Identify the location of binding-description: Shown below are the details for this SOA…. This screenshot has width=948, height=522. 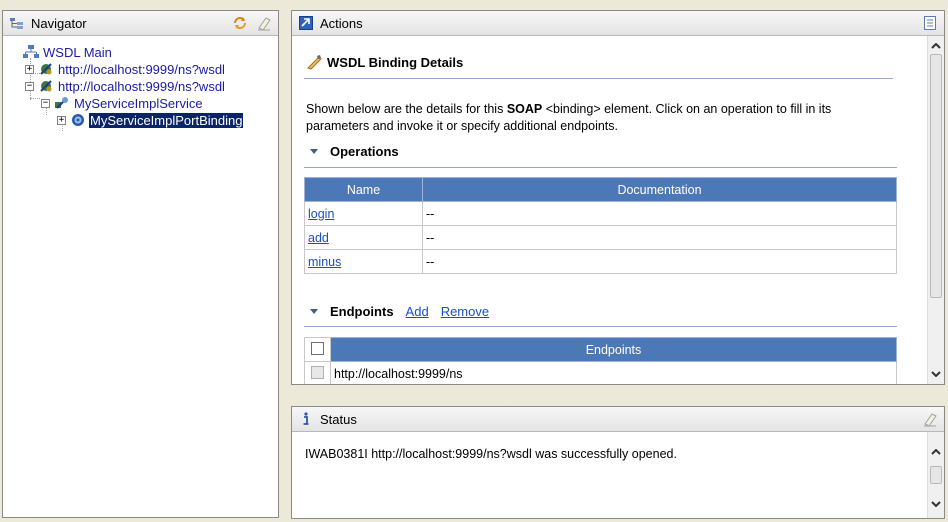
(569, 117).